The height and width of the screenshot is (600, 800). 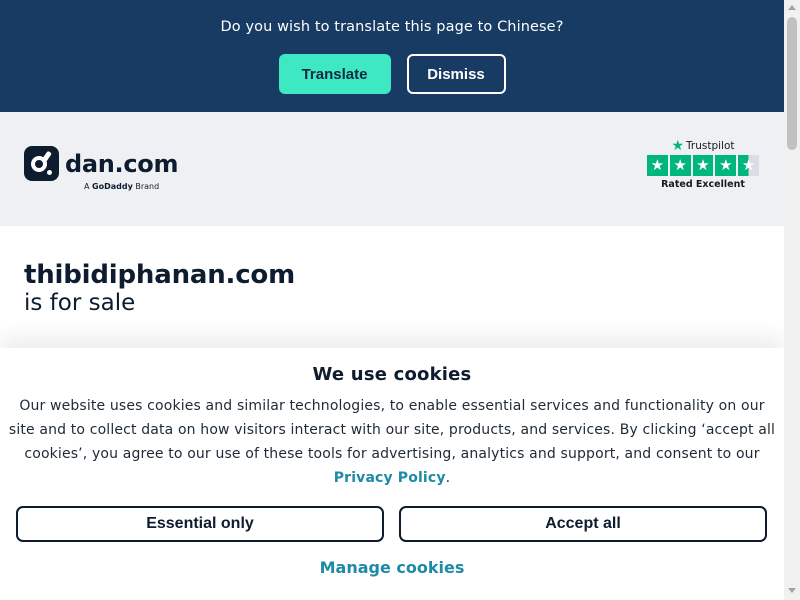 I want to click on accept-all-button: Accept all, so click(x=583, y=524).